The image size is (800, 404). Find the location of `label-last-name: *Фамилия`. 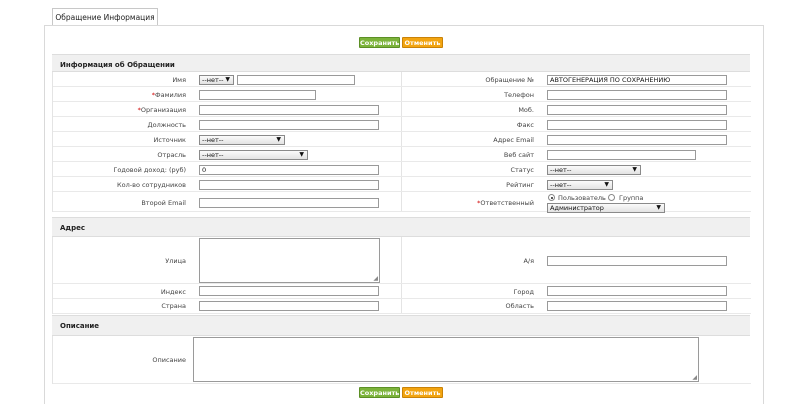

label-last-name: *Фамилия is located at coordinates (168, 95).